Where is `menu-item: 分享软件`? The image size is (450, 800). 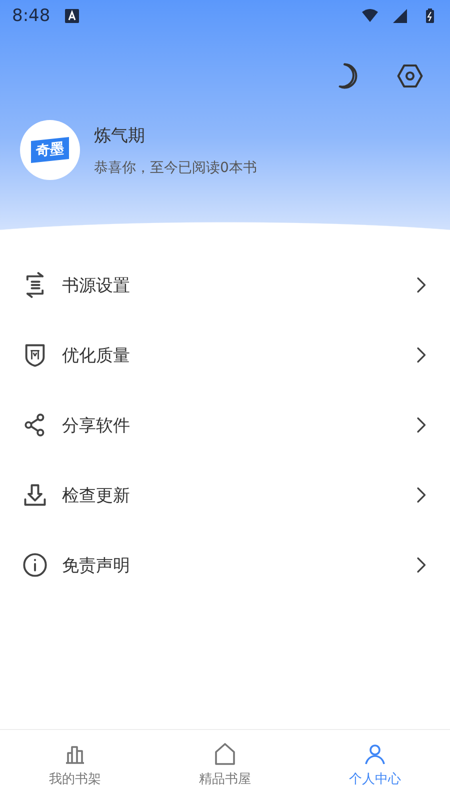 menu-item: 分享软件 is located at coordinates (225, 425).